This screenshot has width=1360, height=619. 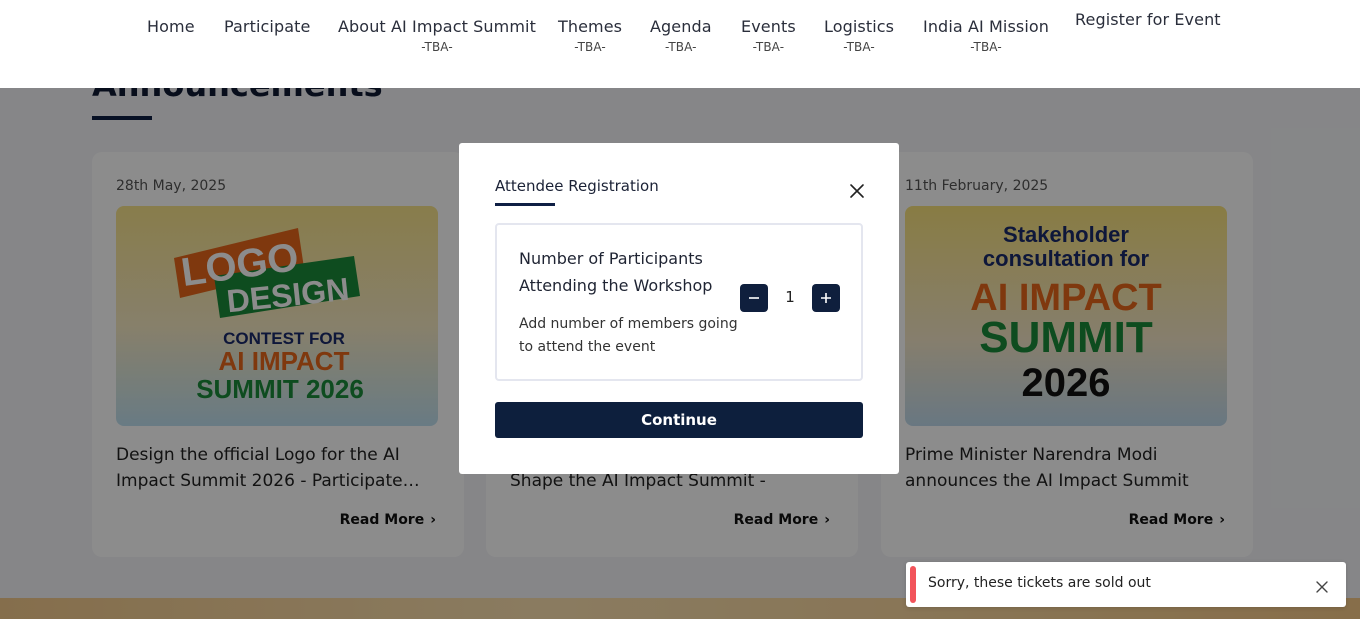 I want to click on increment-button, so click(x=826, y=298).